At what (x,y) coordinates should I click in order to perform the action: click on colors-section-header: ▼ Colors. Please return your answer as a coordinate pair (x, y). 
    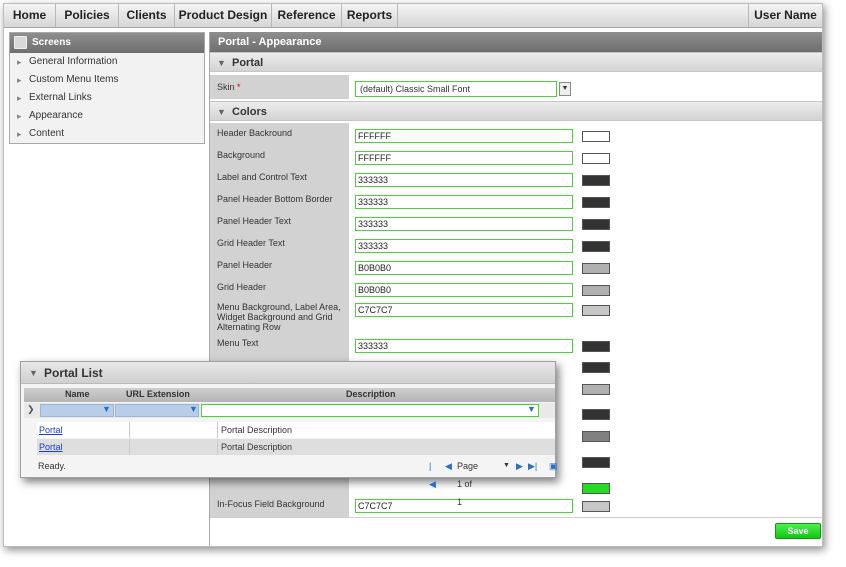
    Looking at the image, I should click on (516, 111).